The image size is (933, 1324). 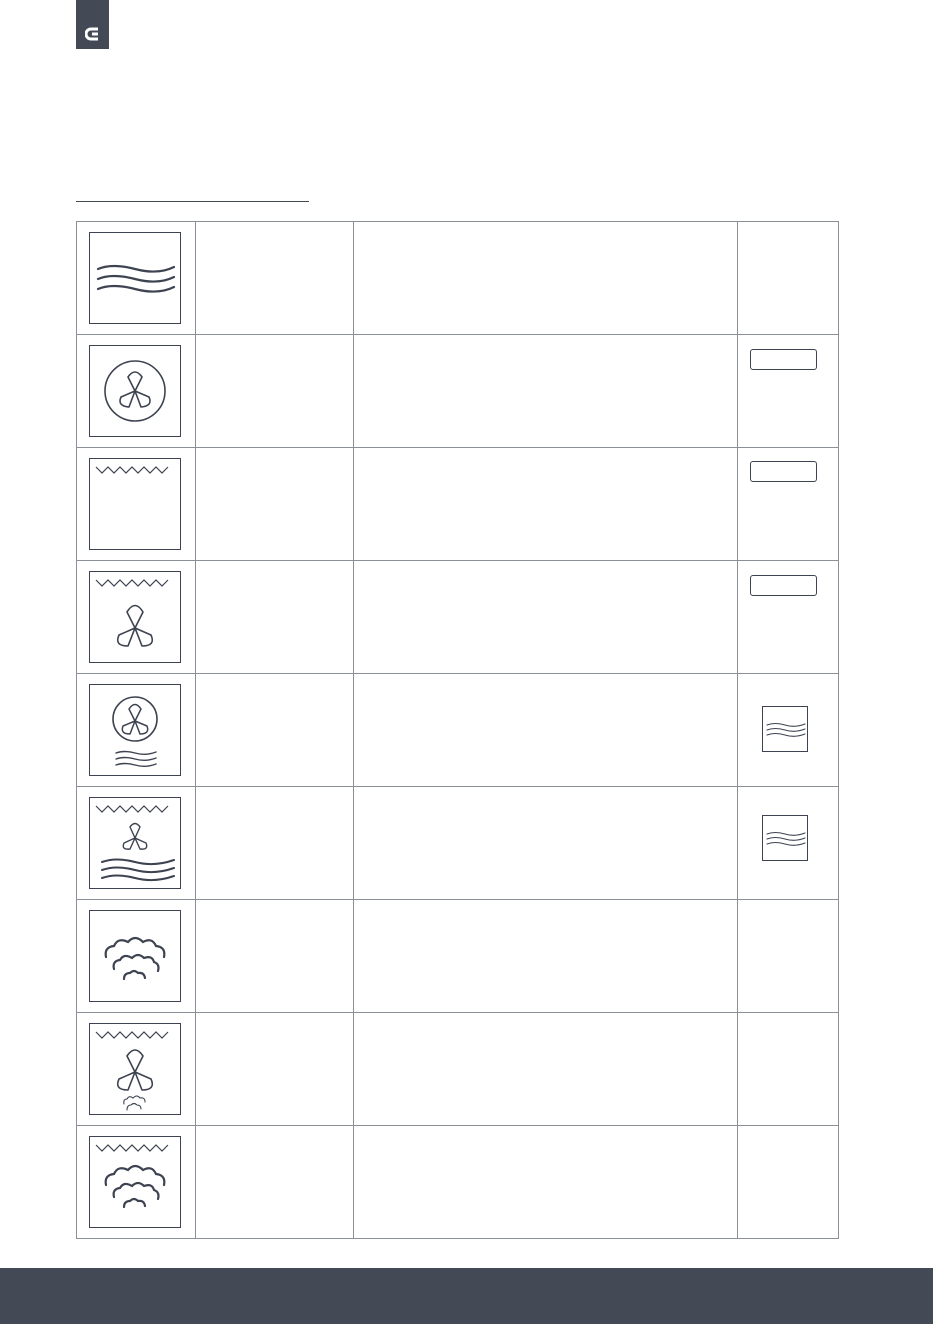 I want to click on title-underline, so click(x=192, y=201).